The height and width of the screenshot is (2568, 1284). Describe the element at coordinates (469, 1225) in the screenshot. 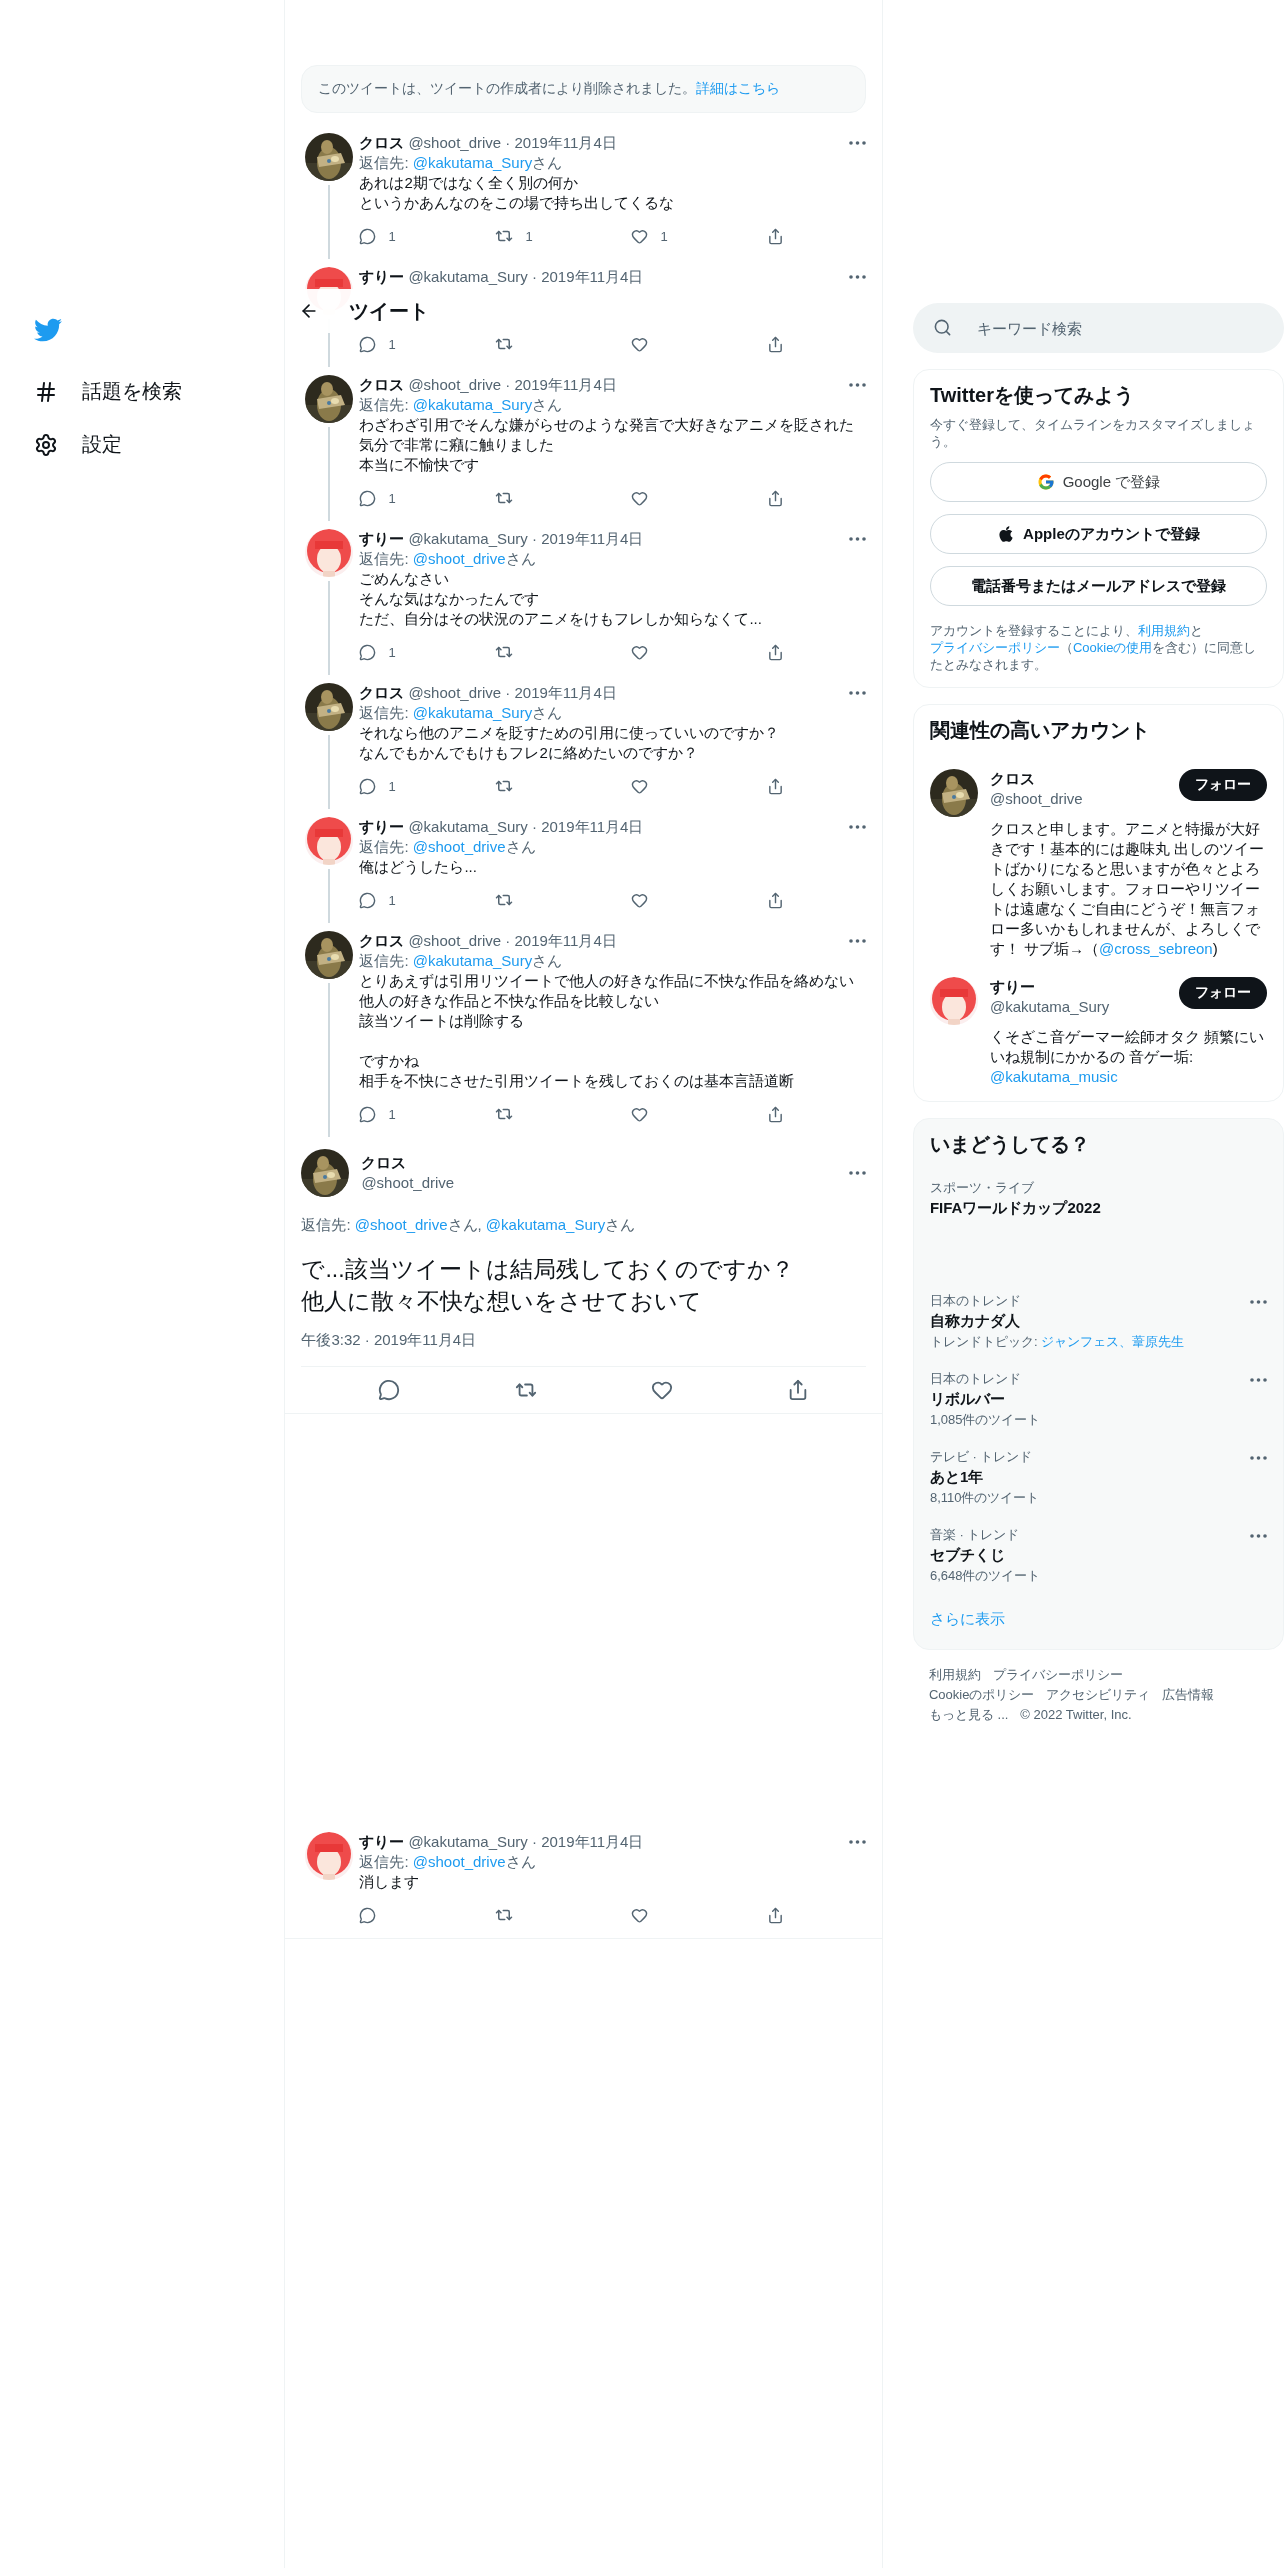

I see `reply-to-line: 返信先: @shoot_driveさん, @kakutama_Suryさん` at that location.